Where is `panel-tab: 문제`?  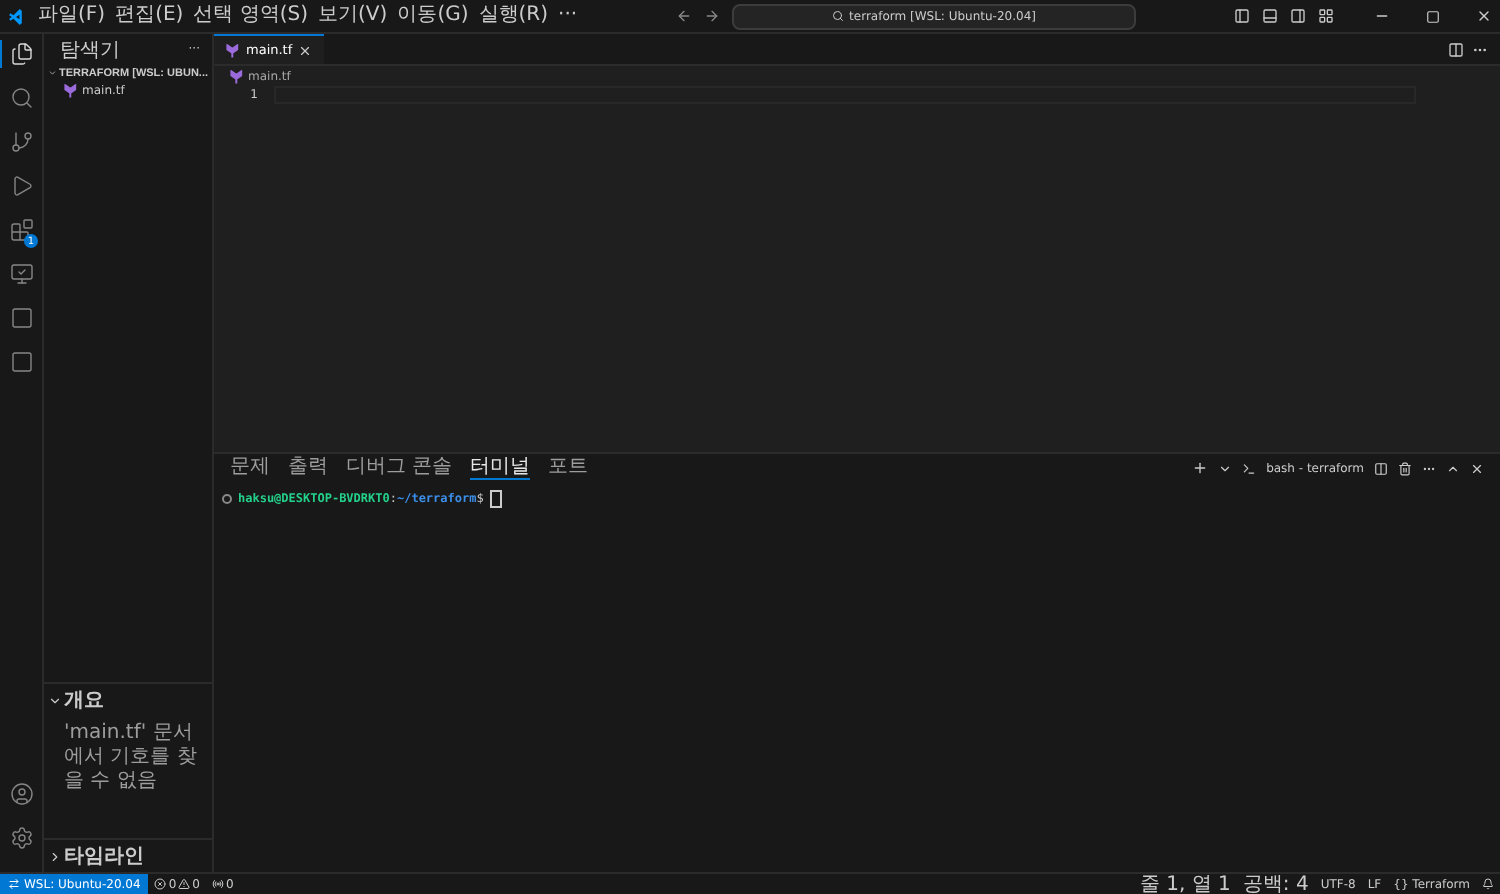
panel-tab: 문제 is located at coordinates (250, 468).